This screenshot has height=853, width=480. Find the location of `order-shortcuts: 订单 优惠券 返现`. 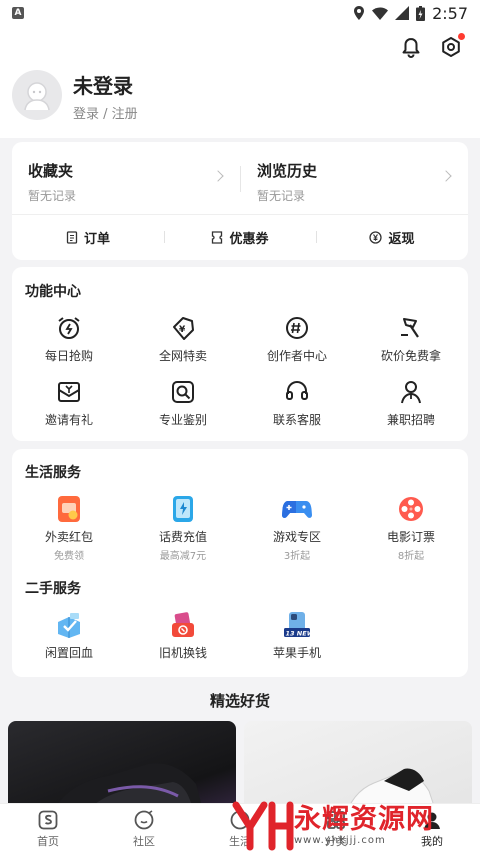

order-shortcuts: 订单 优惠券 返现 is located at coordinates (240, 237).